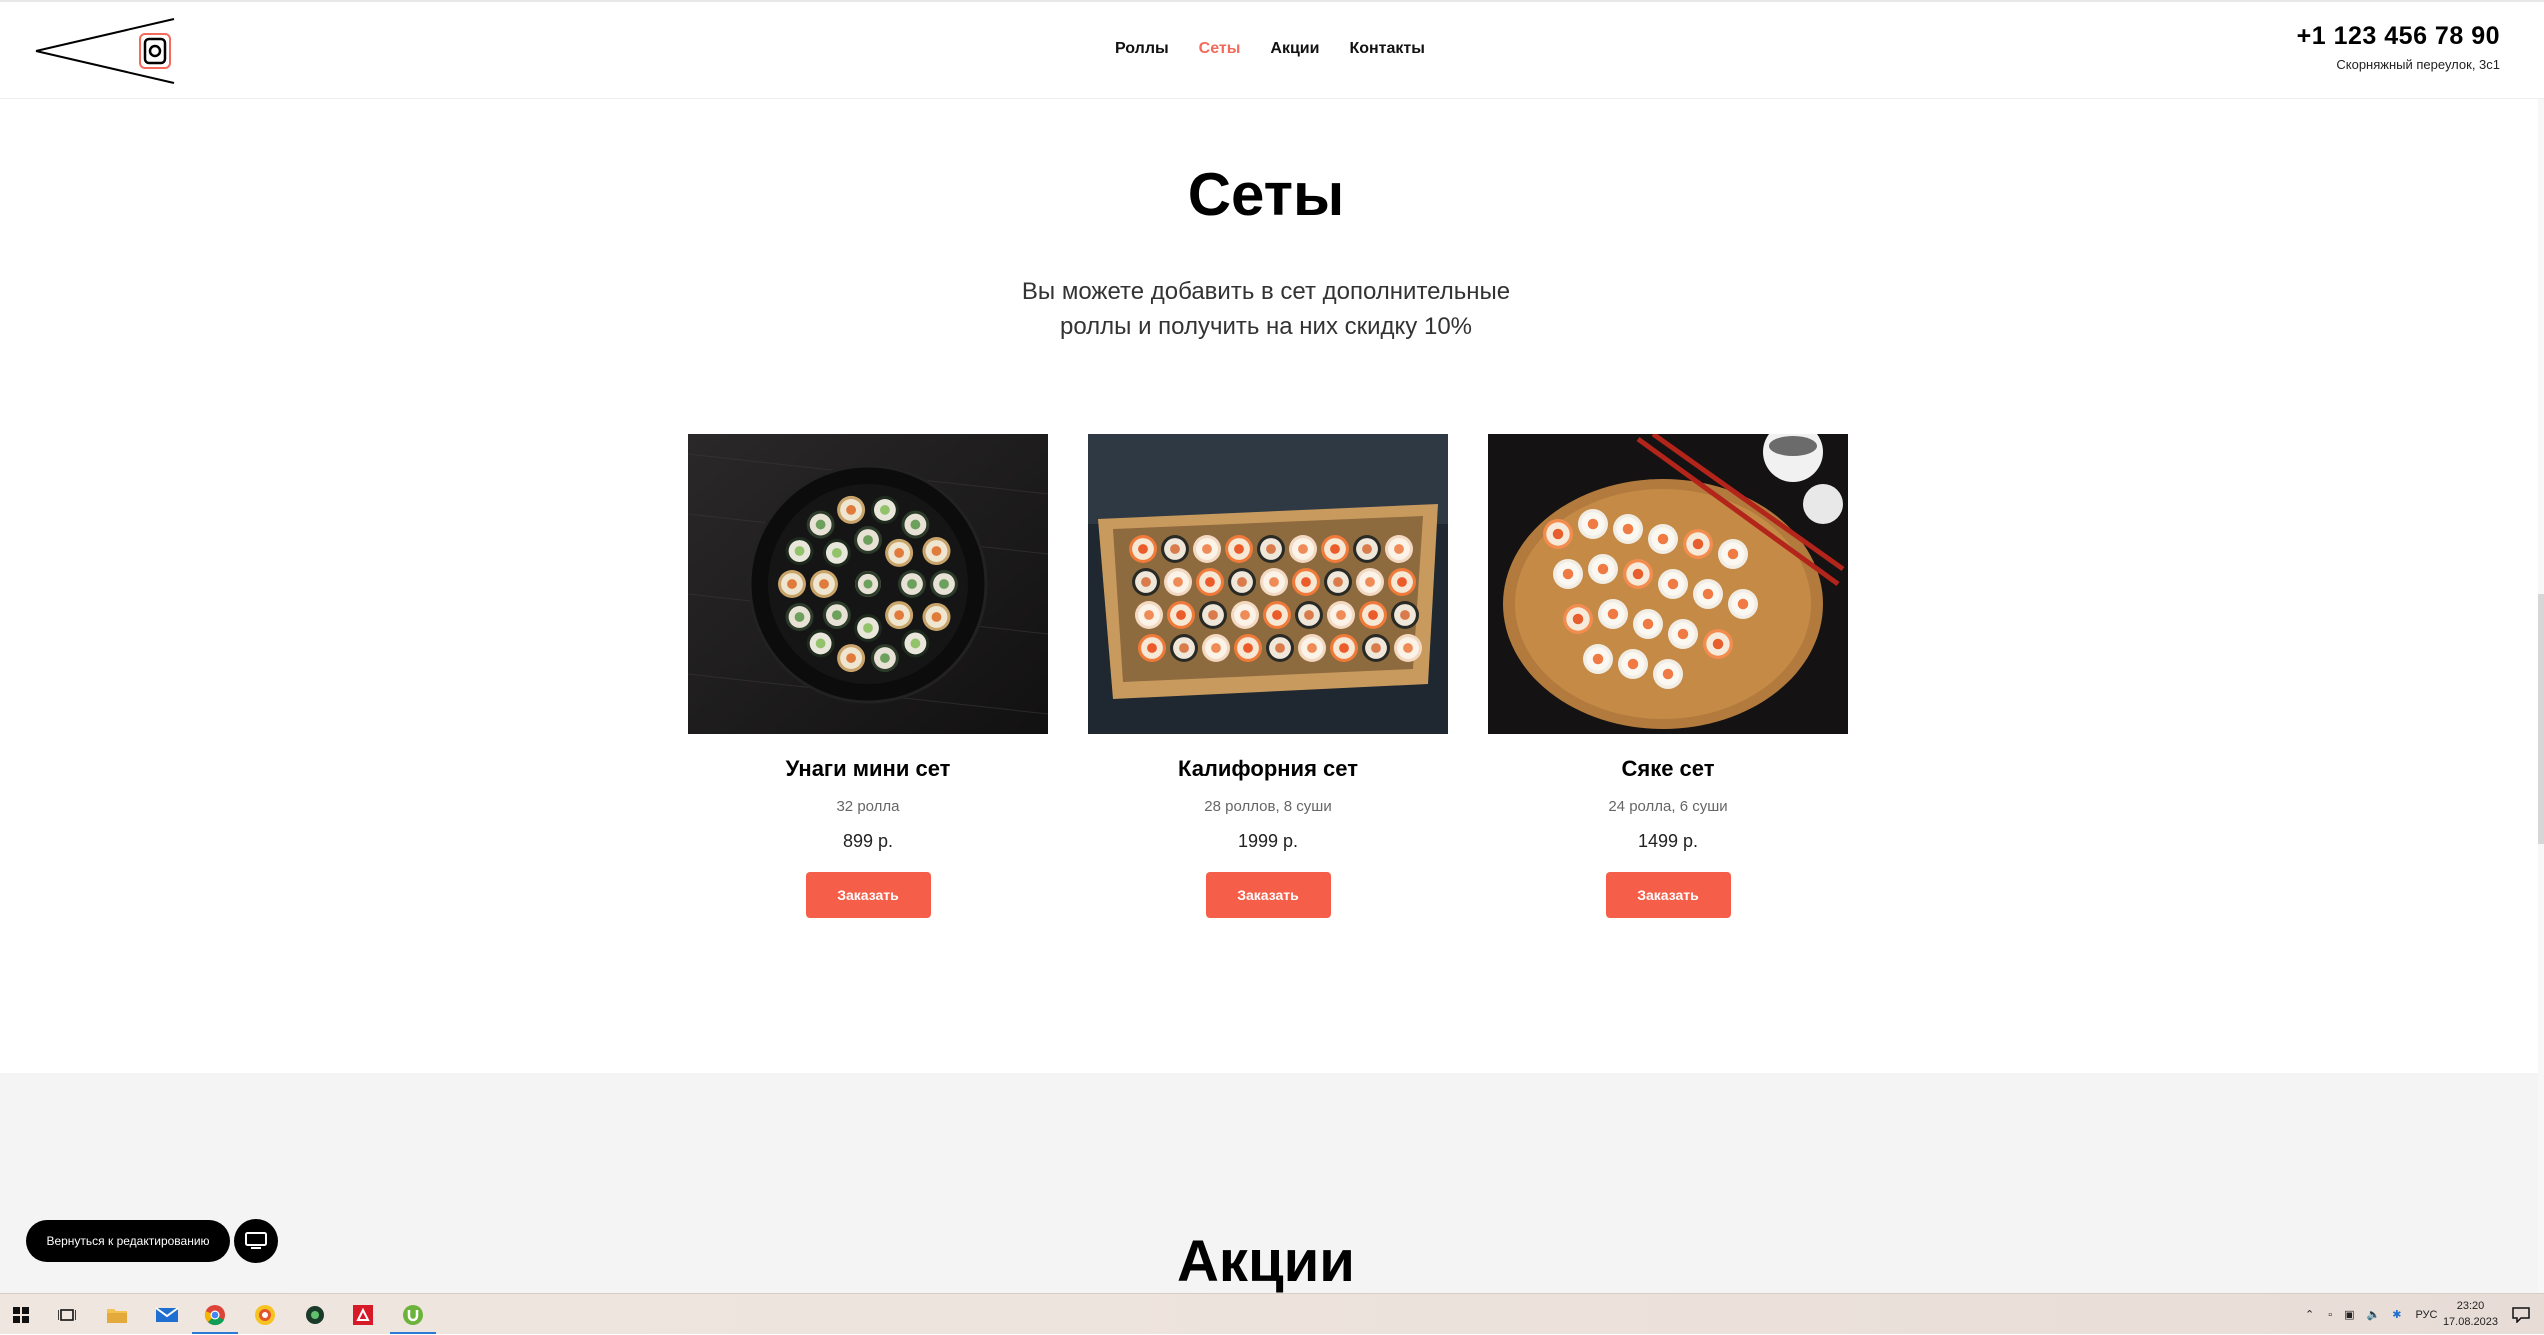  Describe the element at coordinates (2398, 36) in the screenshot. I see `phone-number: +1 123 456 78 90` at that location.